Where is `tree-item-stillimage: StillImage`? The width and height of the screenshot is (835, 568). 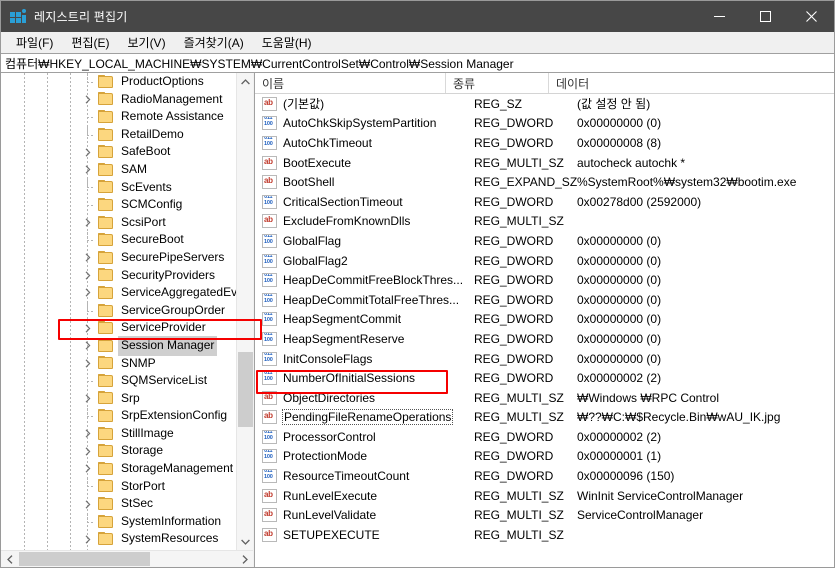 tree-item-stillimage: StillImage is located at coordinates (127, 434).